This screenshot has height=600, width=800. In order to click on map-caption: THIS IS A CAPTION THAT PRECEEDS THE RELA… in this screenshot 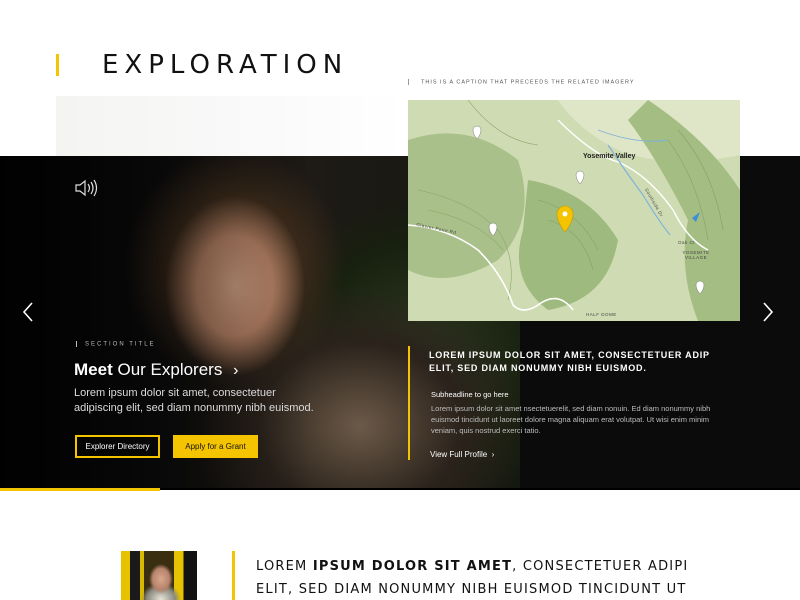, I will do `click(521, 82)`.